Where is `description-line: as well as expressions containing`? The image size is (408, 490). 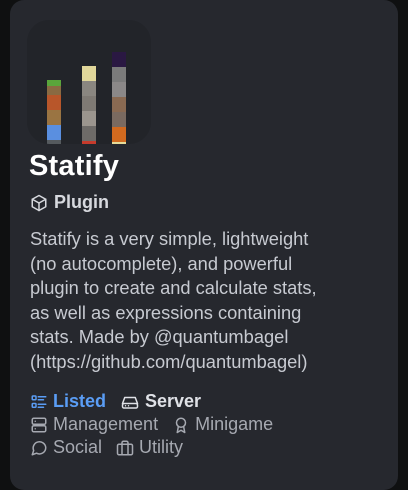 description-line: as well as expressions containing is located at coordinates (166, 312).